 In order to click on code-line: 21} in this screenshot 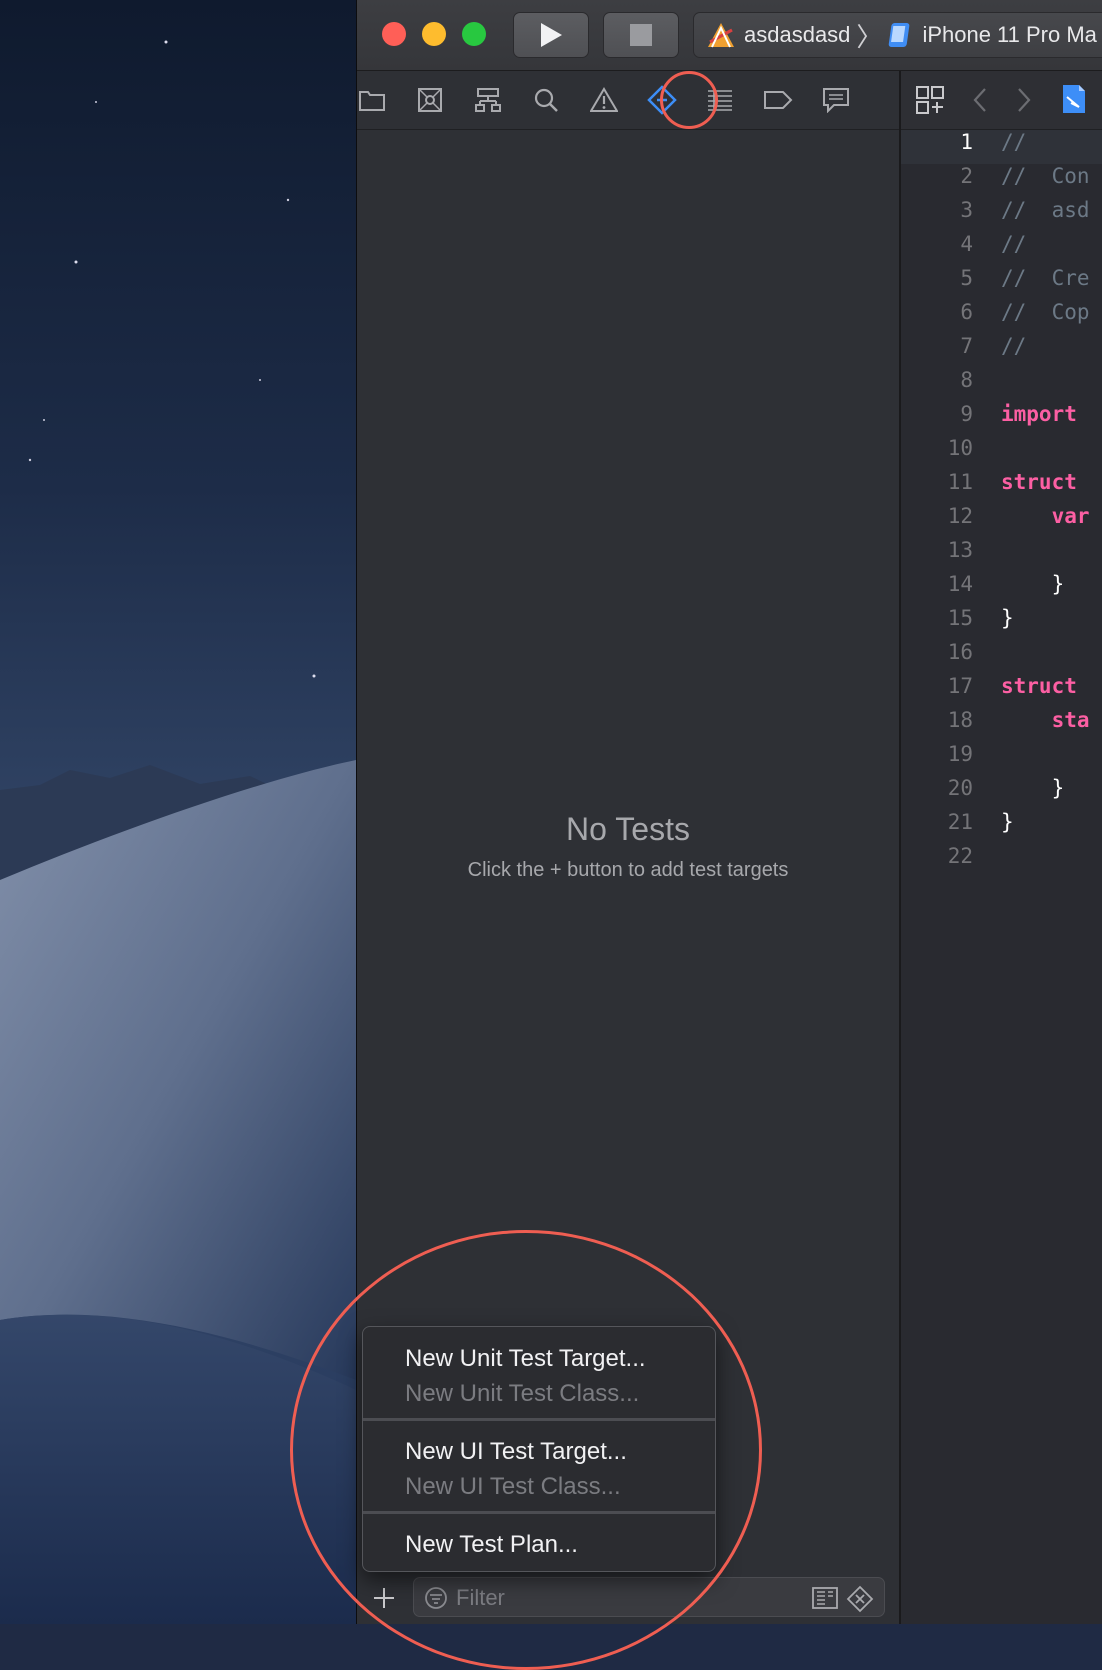, I will do `click(1001, 827)`.